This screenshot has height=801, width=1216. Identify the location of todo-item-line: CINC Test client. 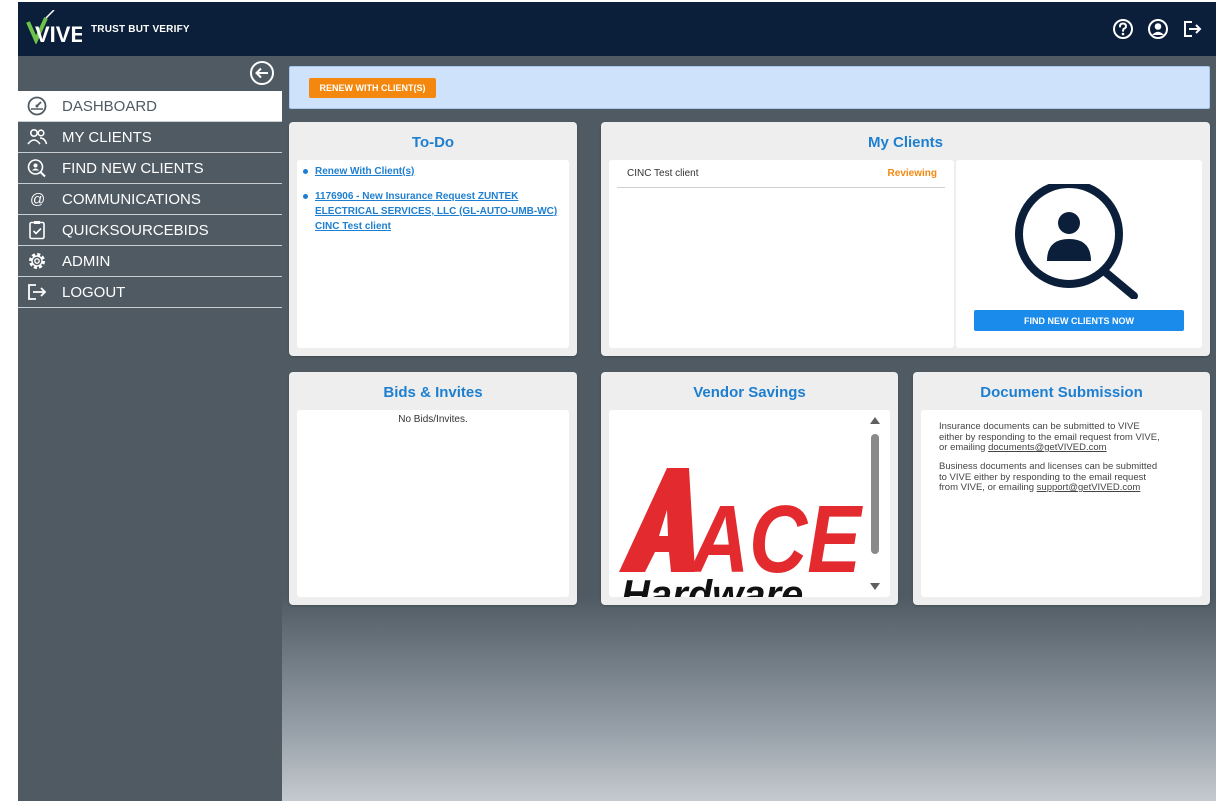
(353, 226).